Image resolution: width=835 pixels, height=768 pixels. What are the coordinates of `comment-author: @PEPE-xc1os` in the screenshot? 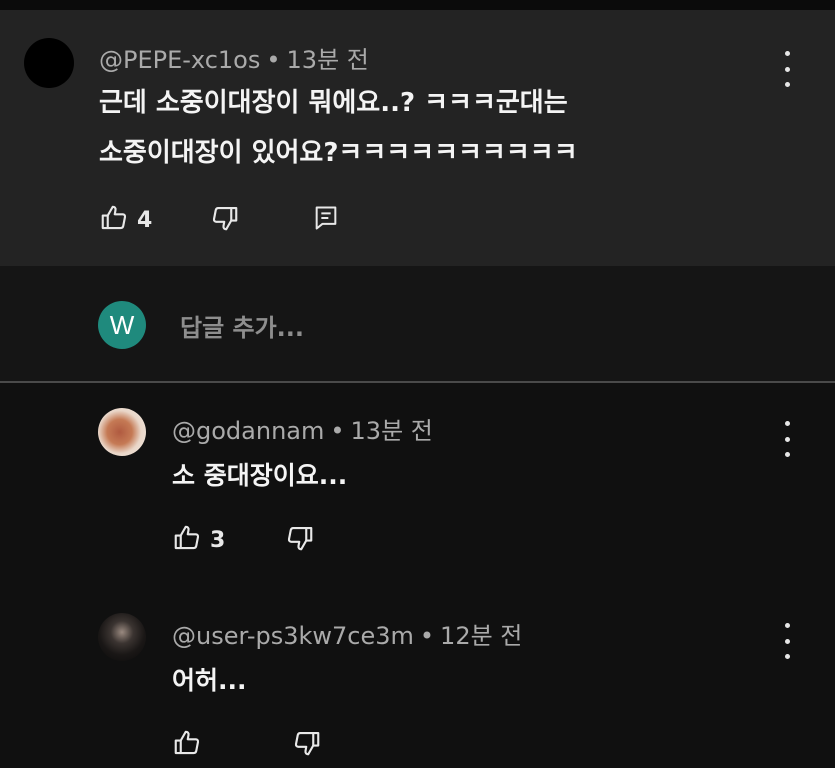 It's located at (179, 60).